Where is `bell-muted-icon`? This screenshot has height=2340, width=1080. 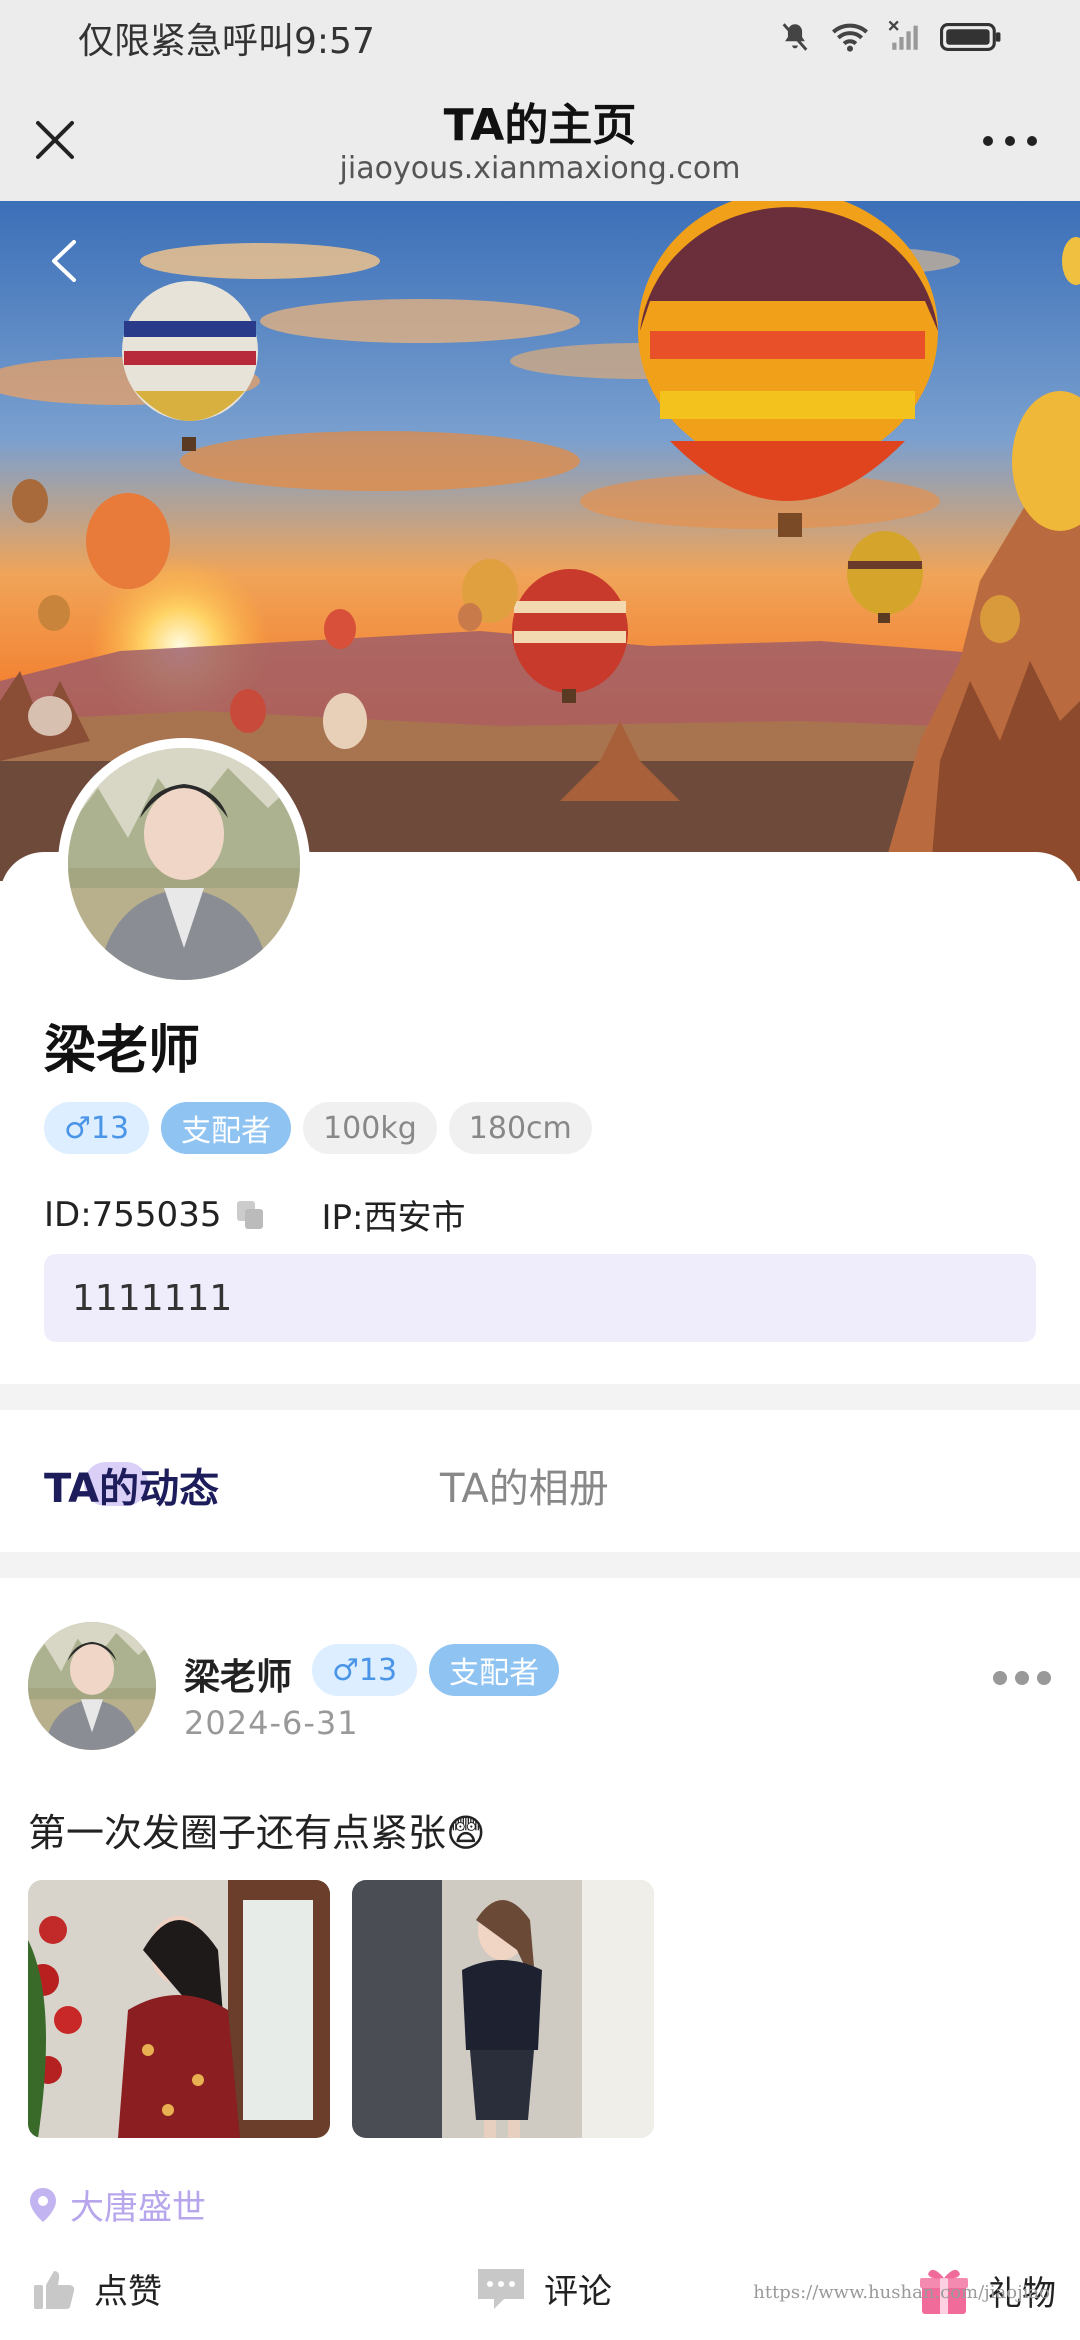
bell-muted-icon is located at coordinates (795, 37).